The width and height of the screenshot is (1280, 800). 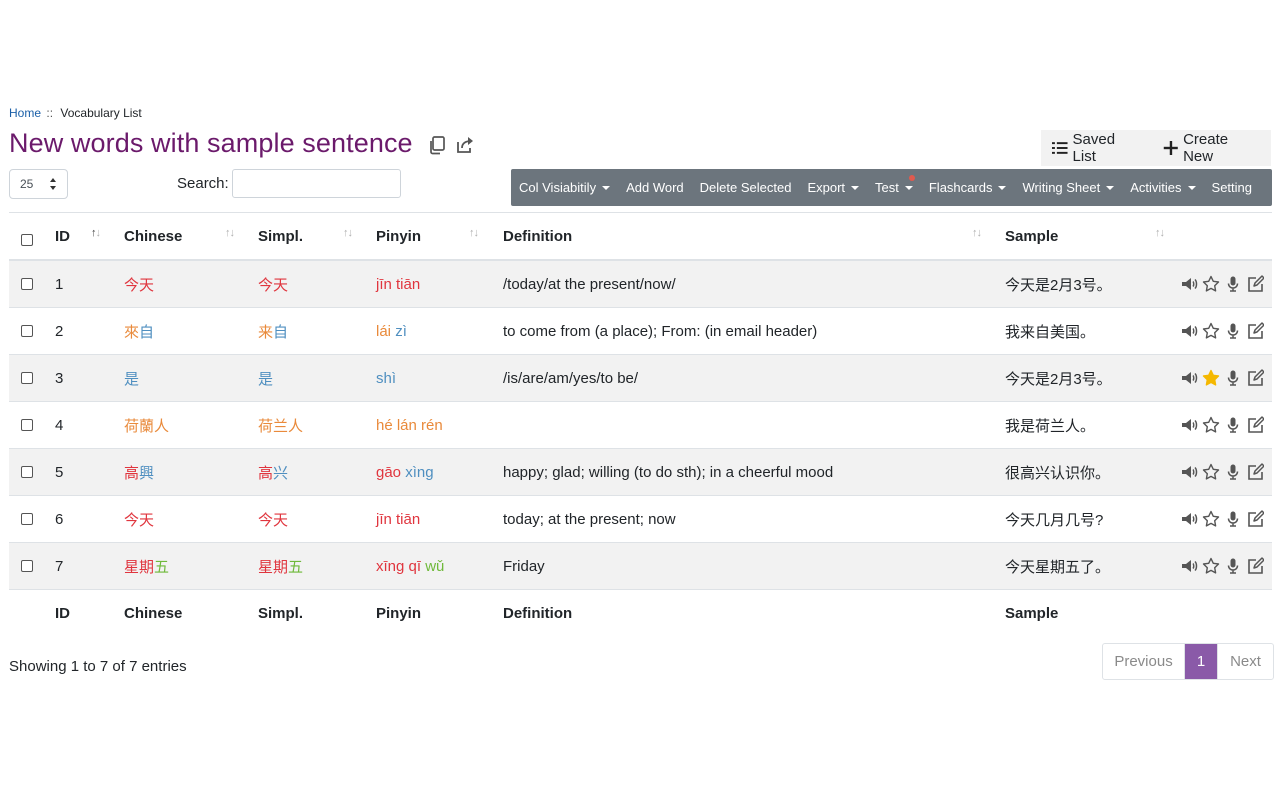 What do you see at coordinates (1232, 187) in the screenshot?
I see `setting-button: Setting` at bounding box center [1232, 187].